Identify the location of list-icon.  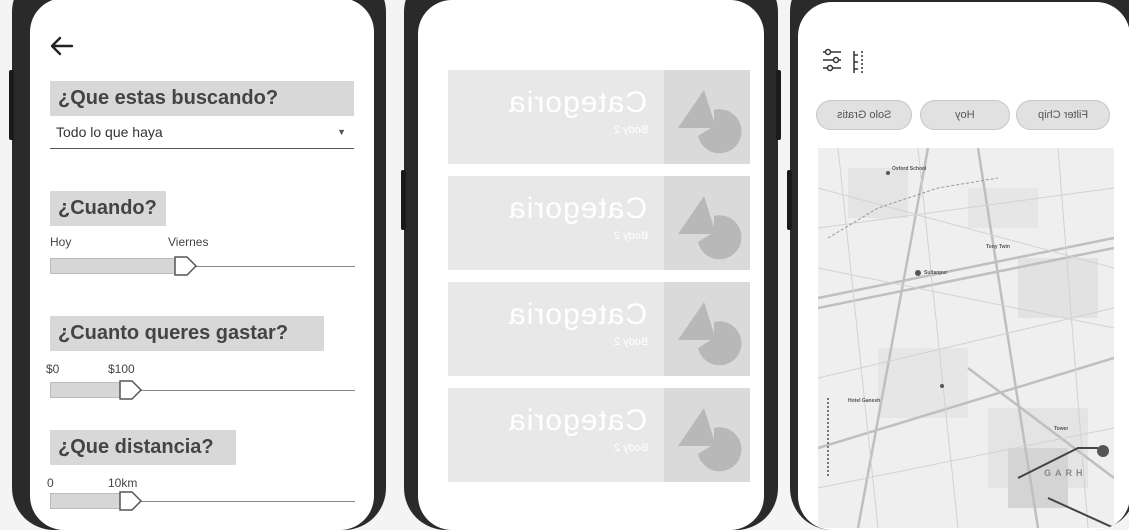
(862, 62).